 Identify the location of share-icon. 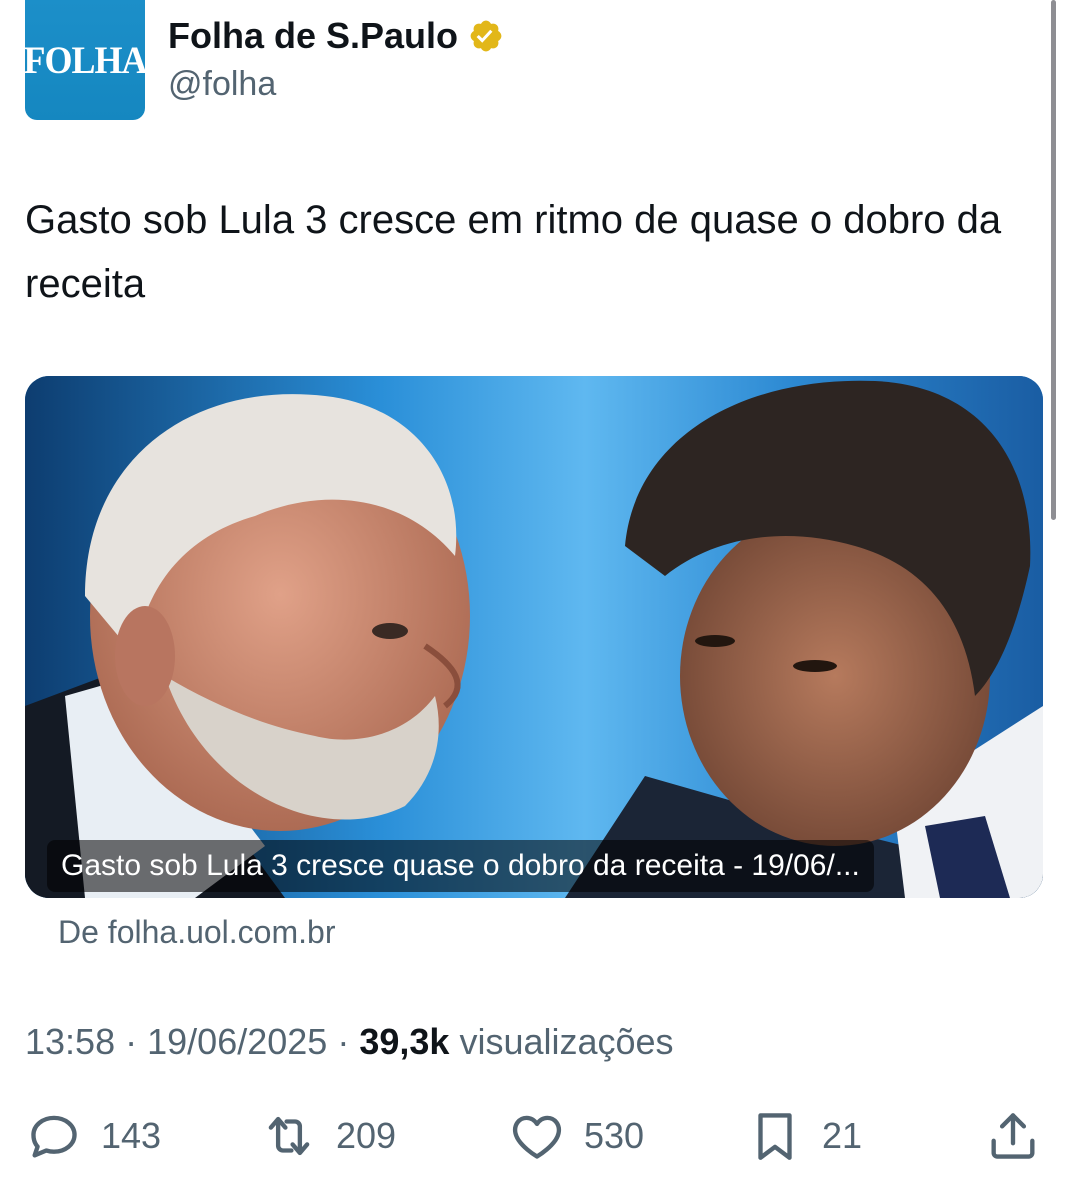
(1013, 1136).